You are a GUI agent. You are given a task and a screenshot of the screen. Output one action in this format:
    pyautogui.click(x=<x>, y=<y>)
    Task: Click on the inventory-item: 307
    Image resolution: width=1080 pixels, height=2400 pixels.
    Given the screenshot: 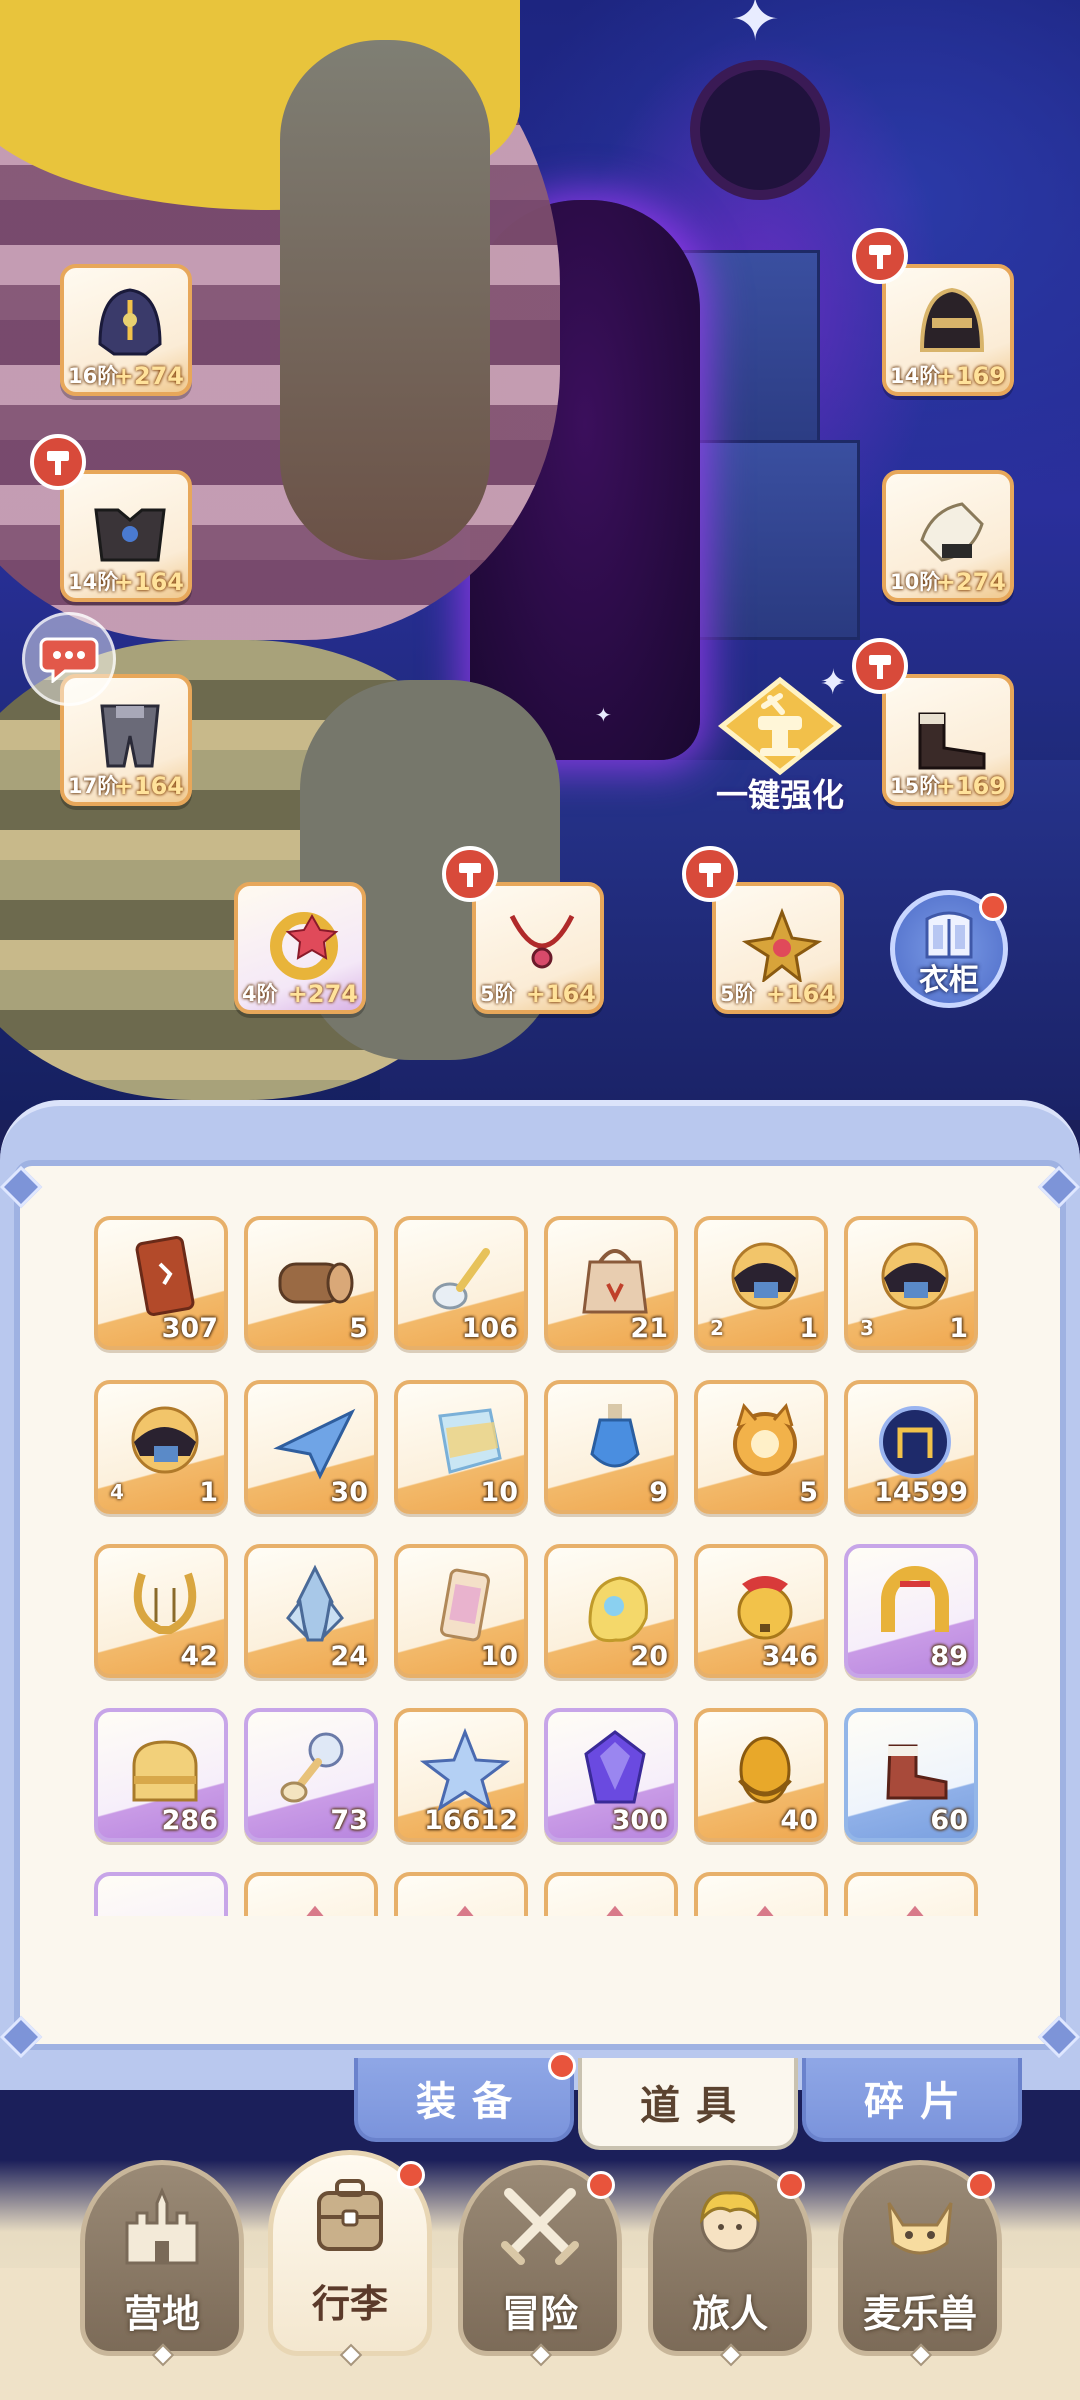 What is the action you would take?
    pyautogui.click(x=161, y=1283)
    